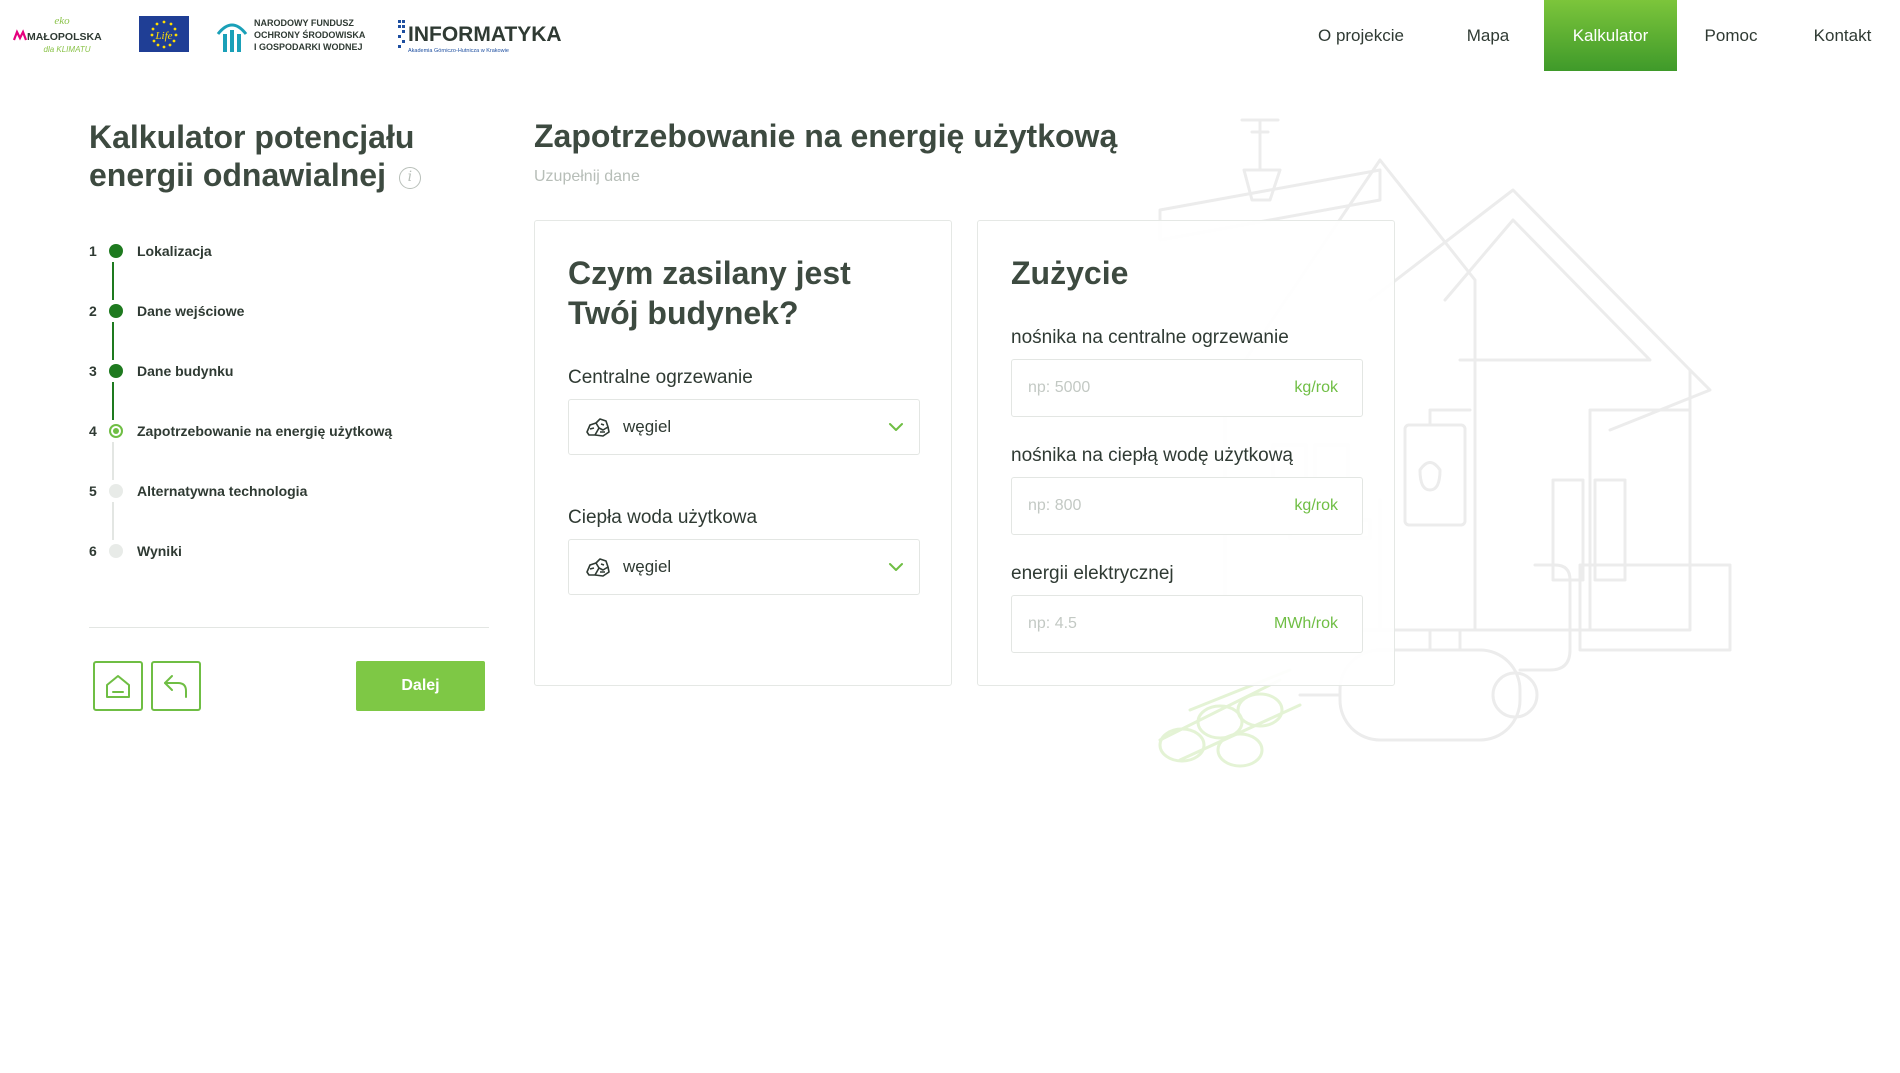 The width and height of the screenshot is (1900, 1073). I want to click on step-wyniki: 6 Wyniki, so click(135, 551).